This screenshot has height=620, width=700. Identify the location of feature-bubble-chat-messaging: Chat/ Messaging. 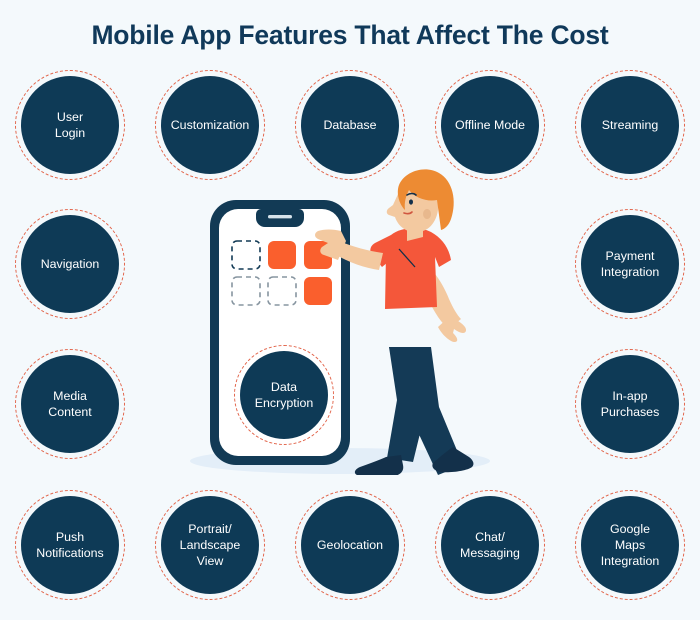
(490, 545).